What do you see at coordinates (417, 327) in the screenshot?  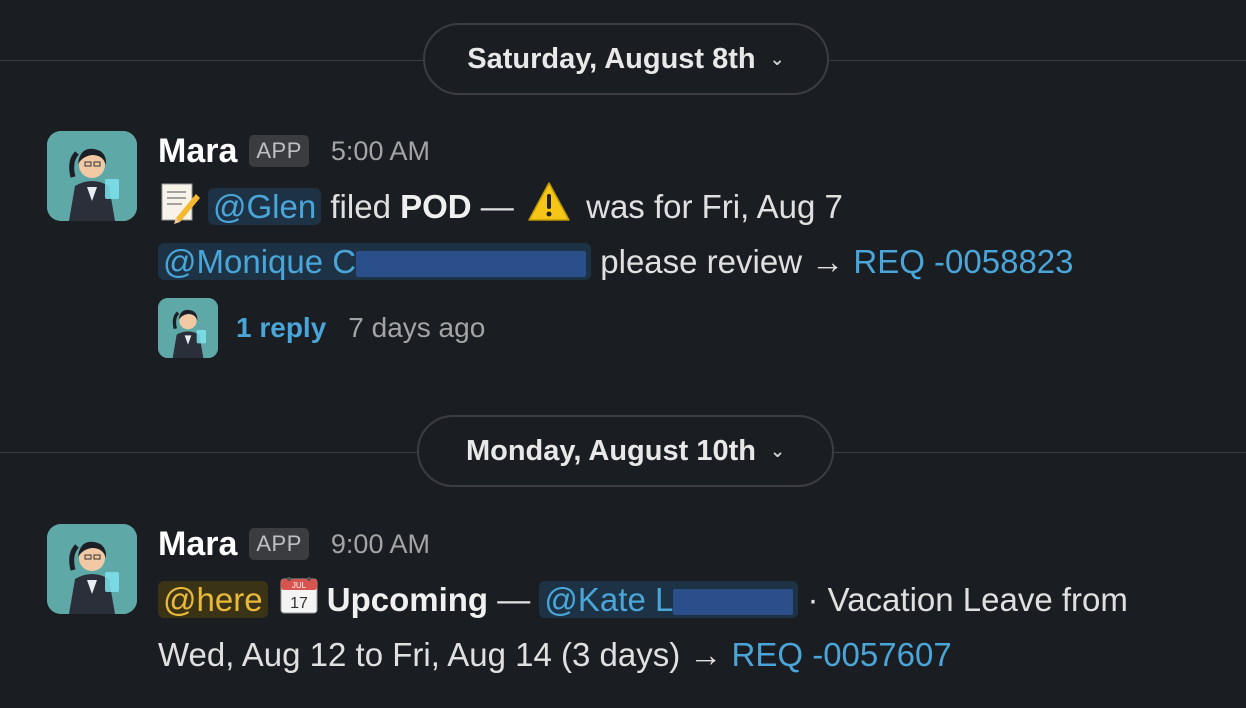 I see `last-reply-time: 7 days ago` at bounding box center [417, 327].